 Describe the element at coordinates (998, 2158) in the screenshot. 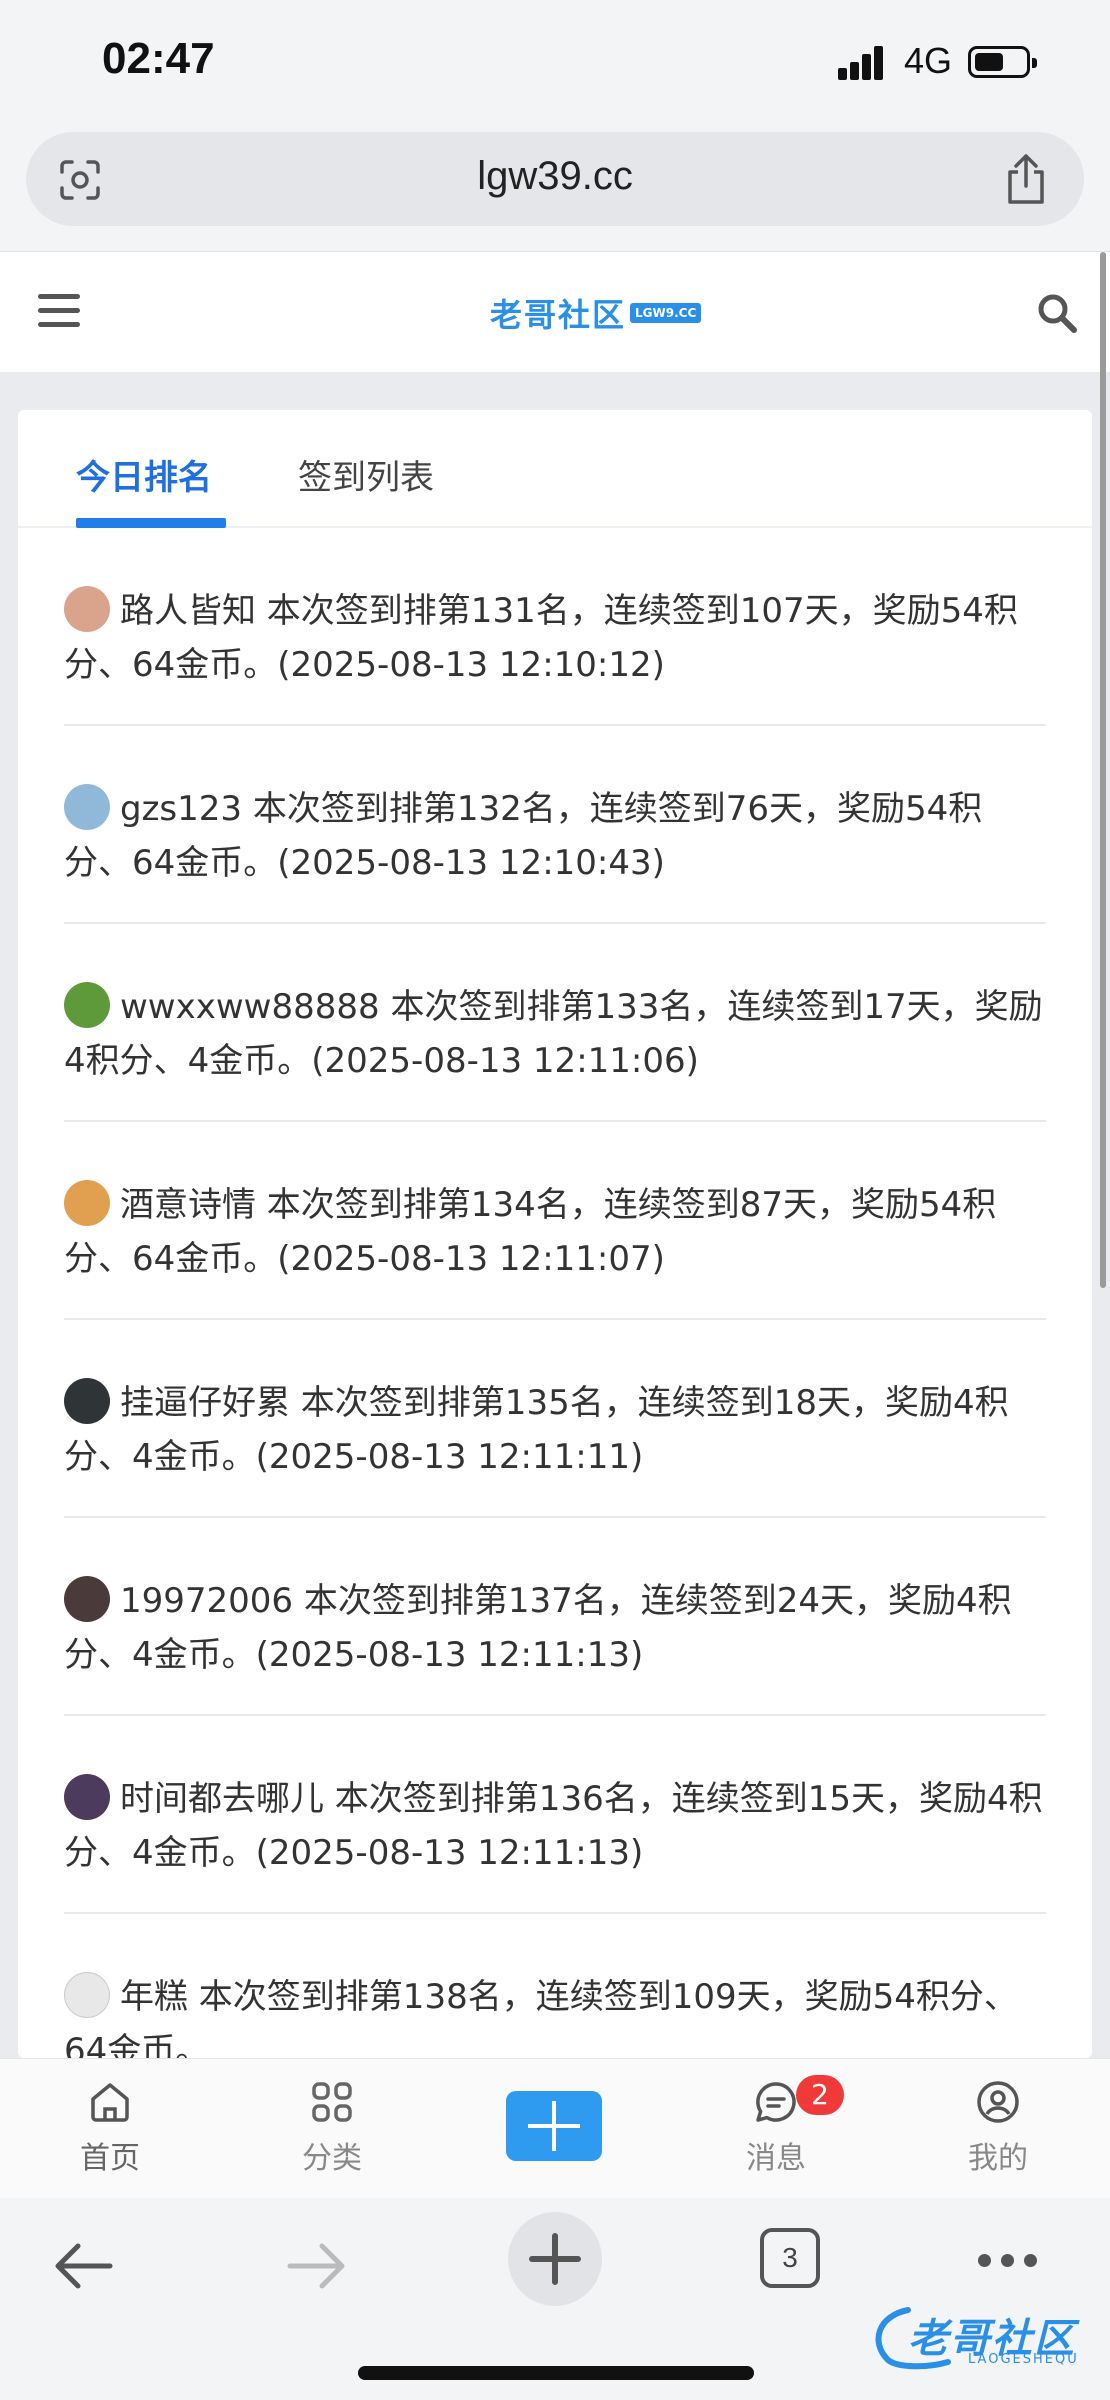

I see `nav-profile-label: 我的` at that location.